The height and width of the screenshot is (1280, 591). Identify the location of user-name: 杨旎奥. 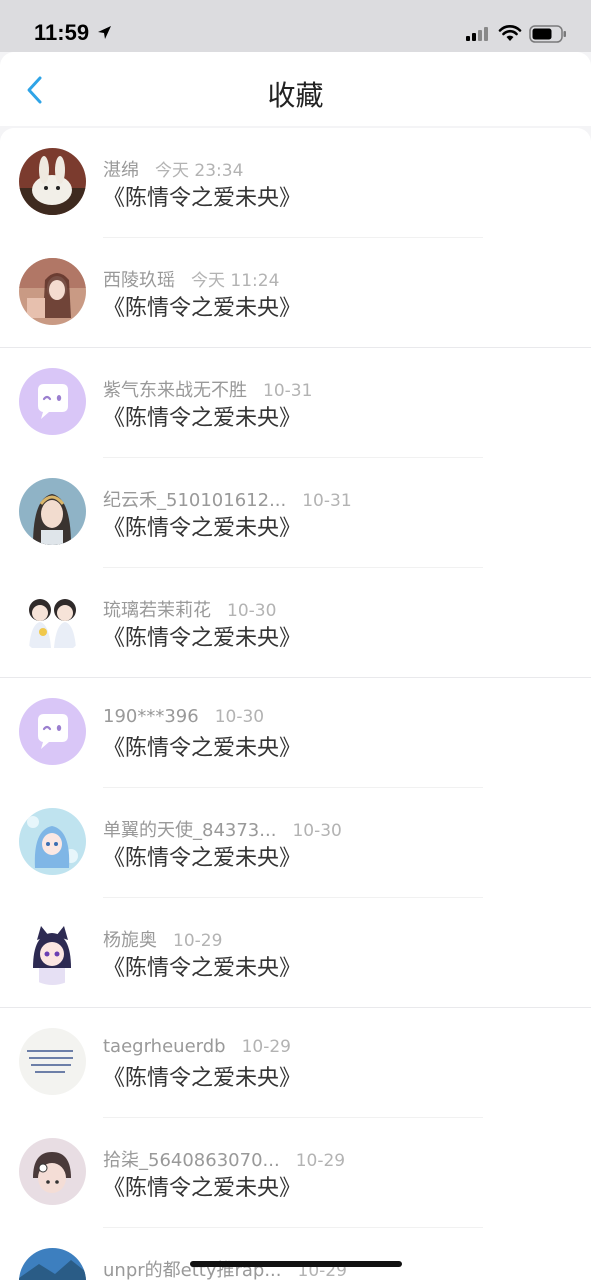
(130, 939).